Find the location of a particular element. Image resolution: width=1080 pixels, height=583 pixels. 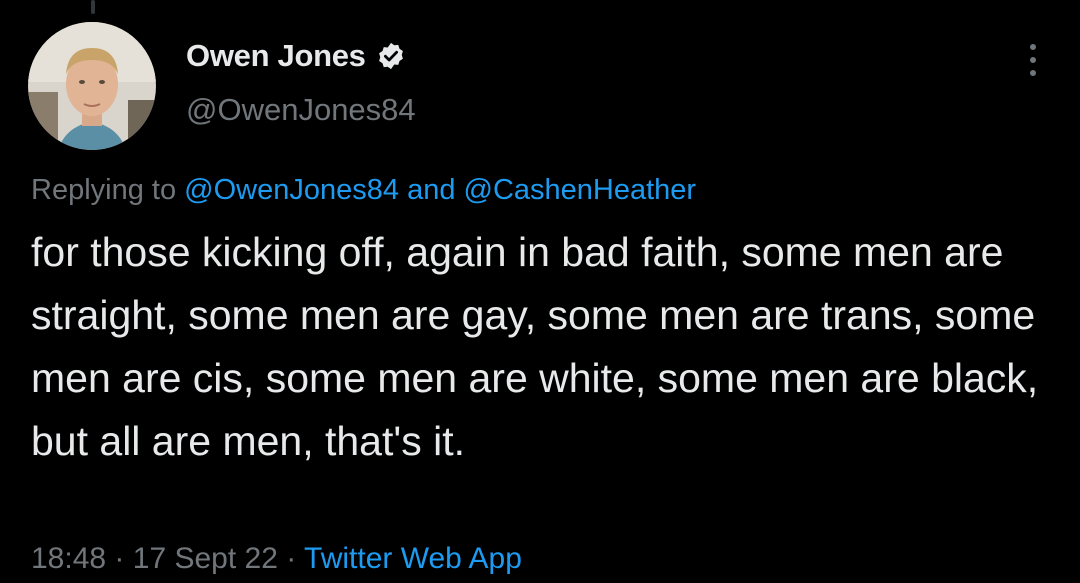

author-handle: @OwenJones84 is located at coordinates (301, 110).